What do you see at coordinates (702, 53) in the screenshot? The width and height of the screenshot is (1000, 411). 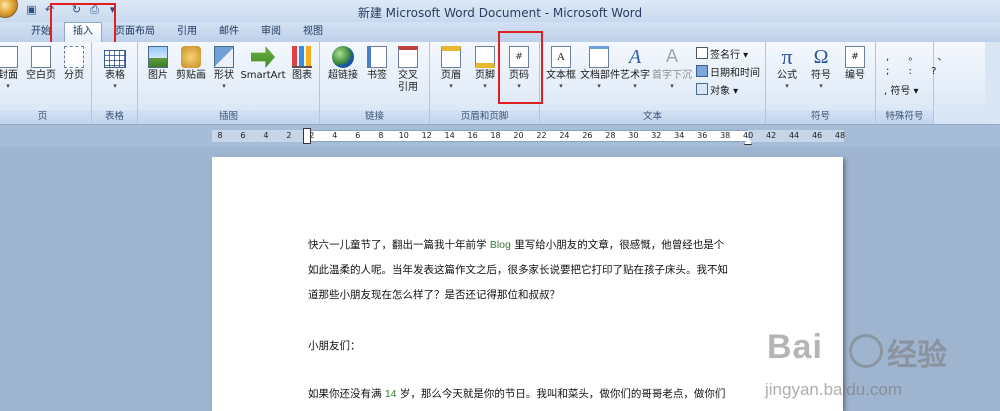 I see `signature-line-icon` at bounding box center [702, 53].